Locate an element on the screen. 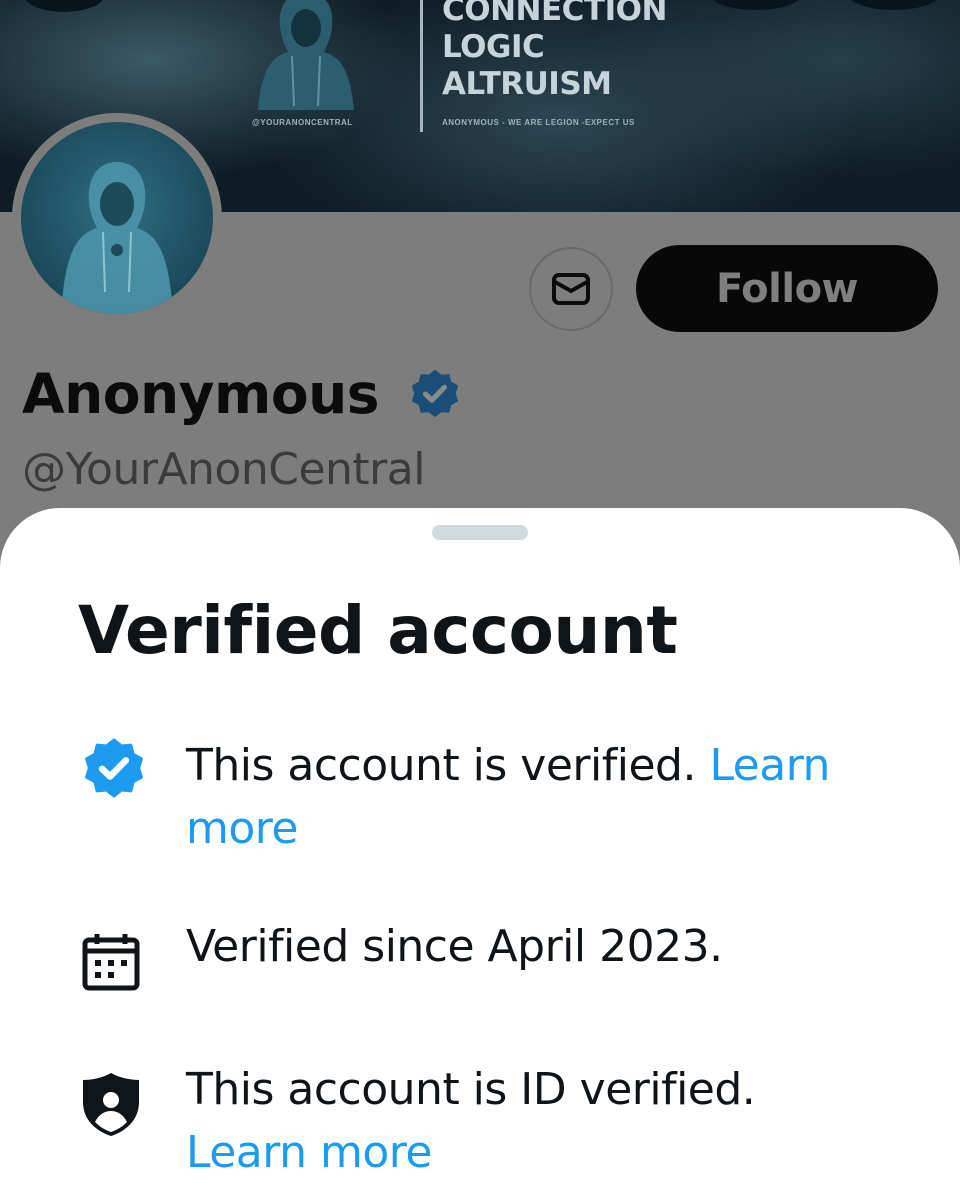 Image resolution: width=960 pixels, height=1200 pixels. profile-handle: @YourAnonCentral is located at coordinates (223, 469).